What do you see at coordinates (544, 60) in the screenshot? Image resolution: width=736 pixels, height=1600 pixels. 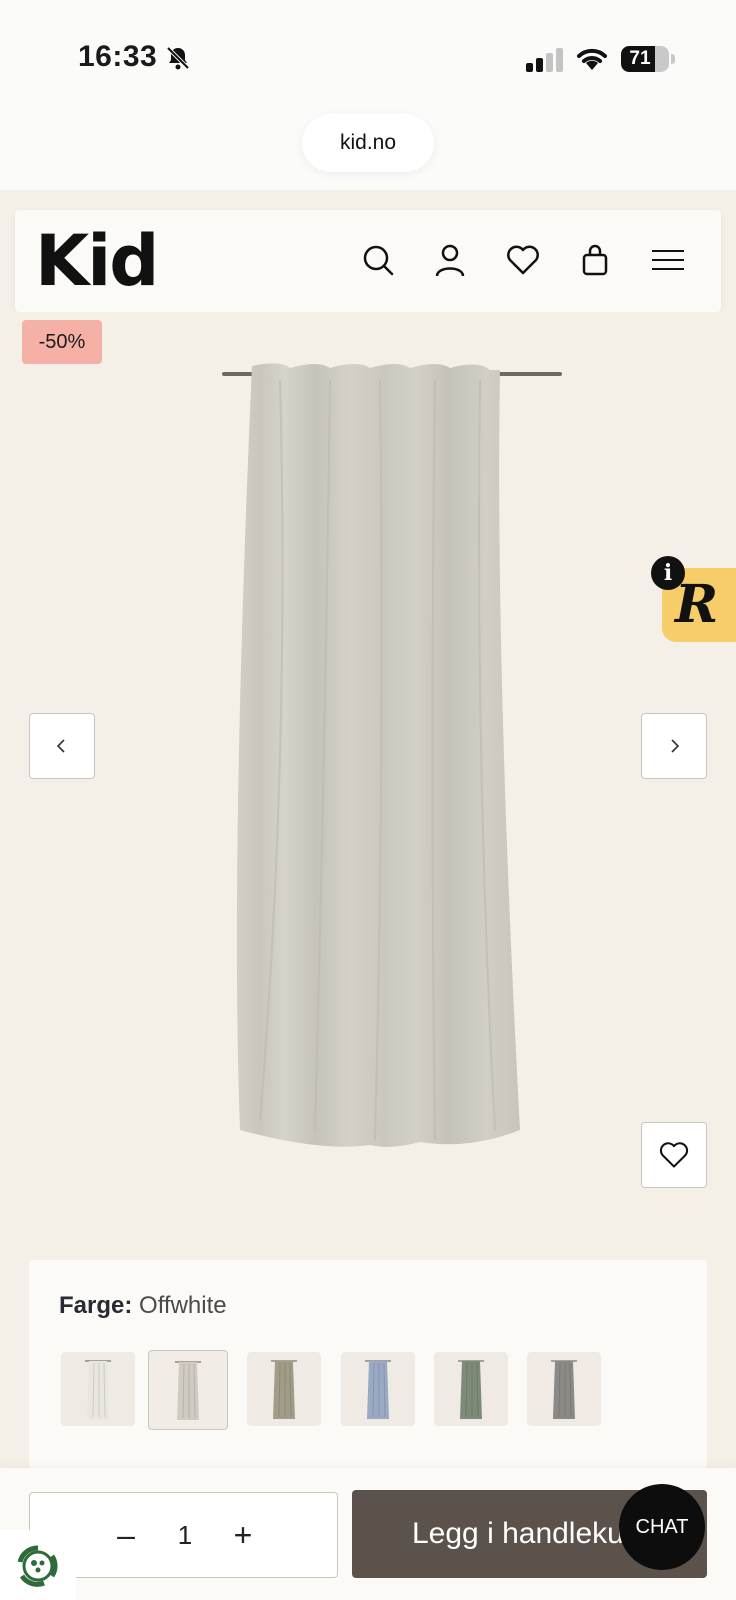 I see `signal-icon` at bounding box center [544, 60].